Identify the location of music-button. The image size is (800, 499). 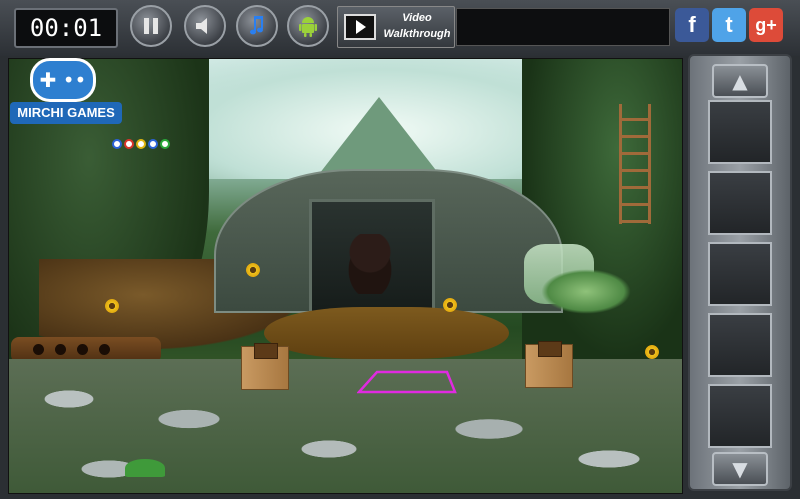
(257, 26).